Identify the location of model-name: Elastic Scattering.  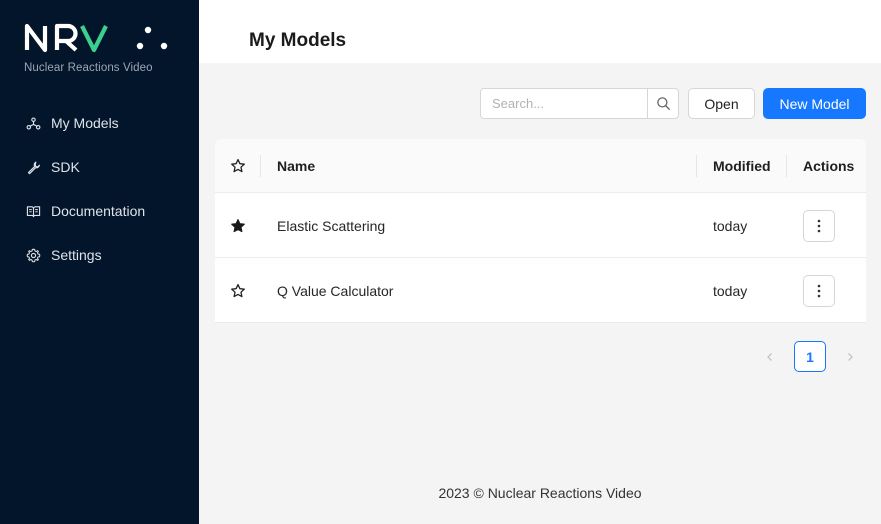
(331, 225).